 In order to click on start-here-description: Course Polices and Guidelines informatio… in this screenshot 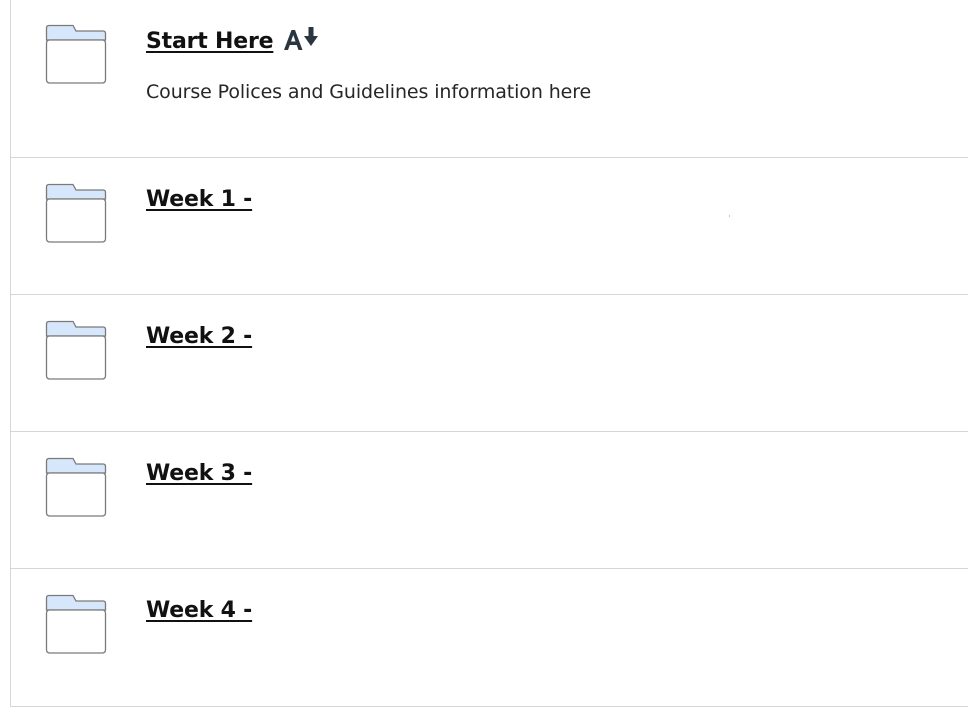, I will do `click(369, 92)`.